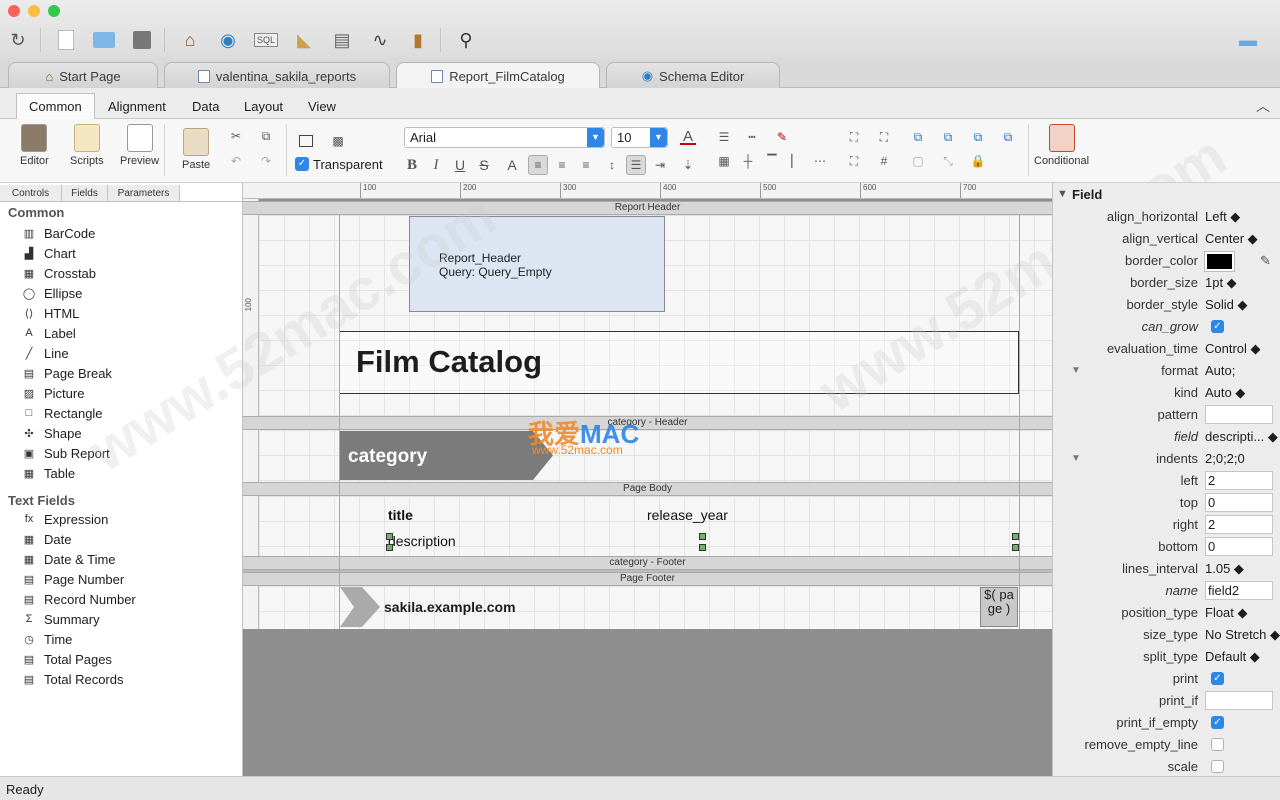 The width and height of the screenshot is (1280, 800). What do you see at coordinates (1222, 218) in the screenshot?
I see `prop-value-align_horizontal: Left ◆` at bounding box center [1222, 218].